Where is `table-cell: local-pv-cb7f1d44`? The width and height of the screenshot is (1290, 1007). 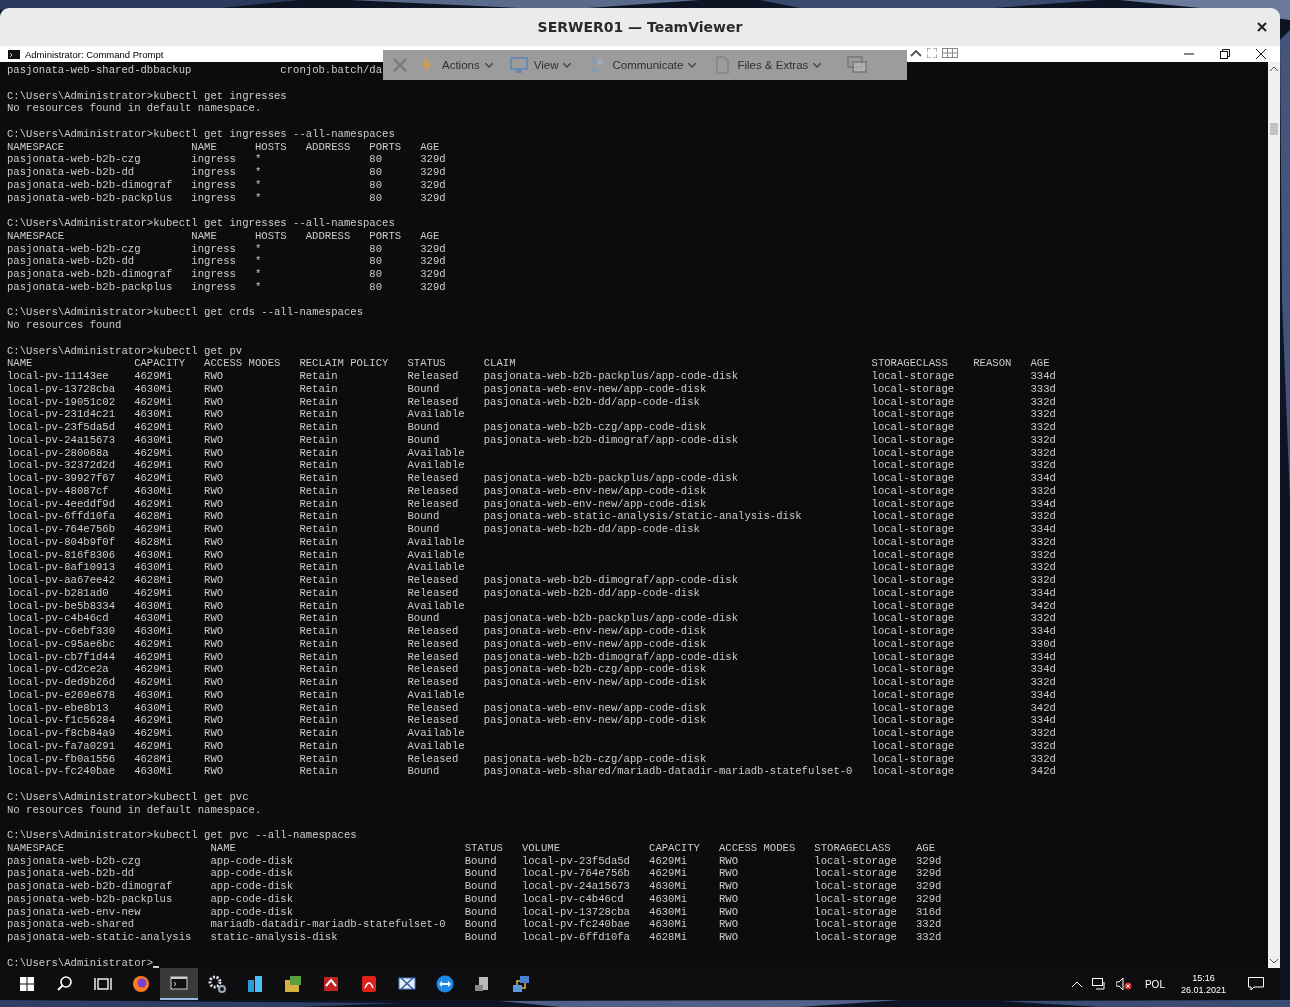
table-cell: local-pv-cb7f1d44 is located at coordinates (61, 657).